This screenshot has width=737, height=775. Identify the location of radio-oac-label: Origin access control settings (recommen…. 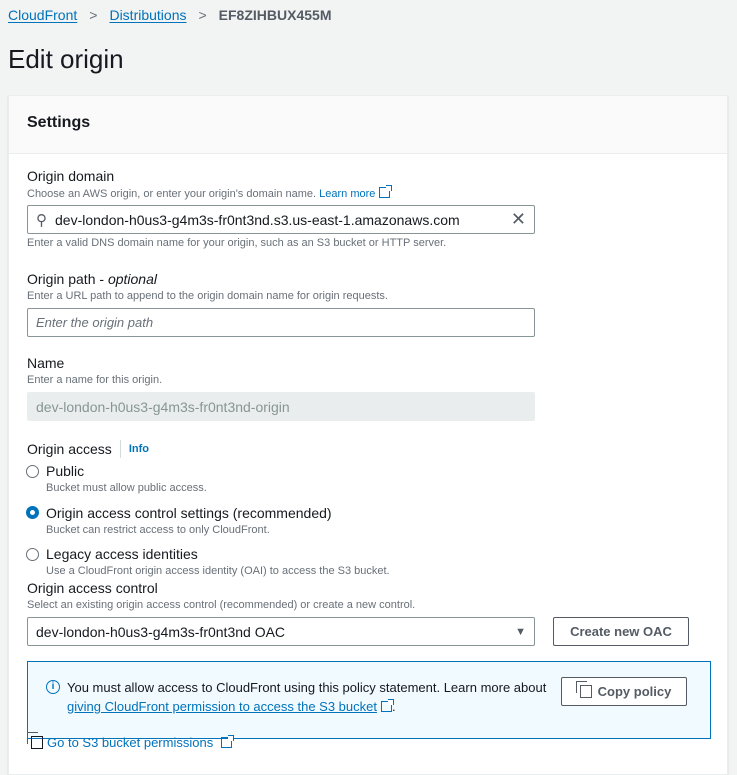
(189, 513).